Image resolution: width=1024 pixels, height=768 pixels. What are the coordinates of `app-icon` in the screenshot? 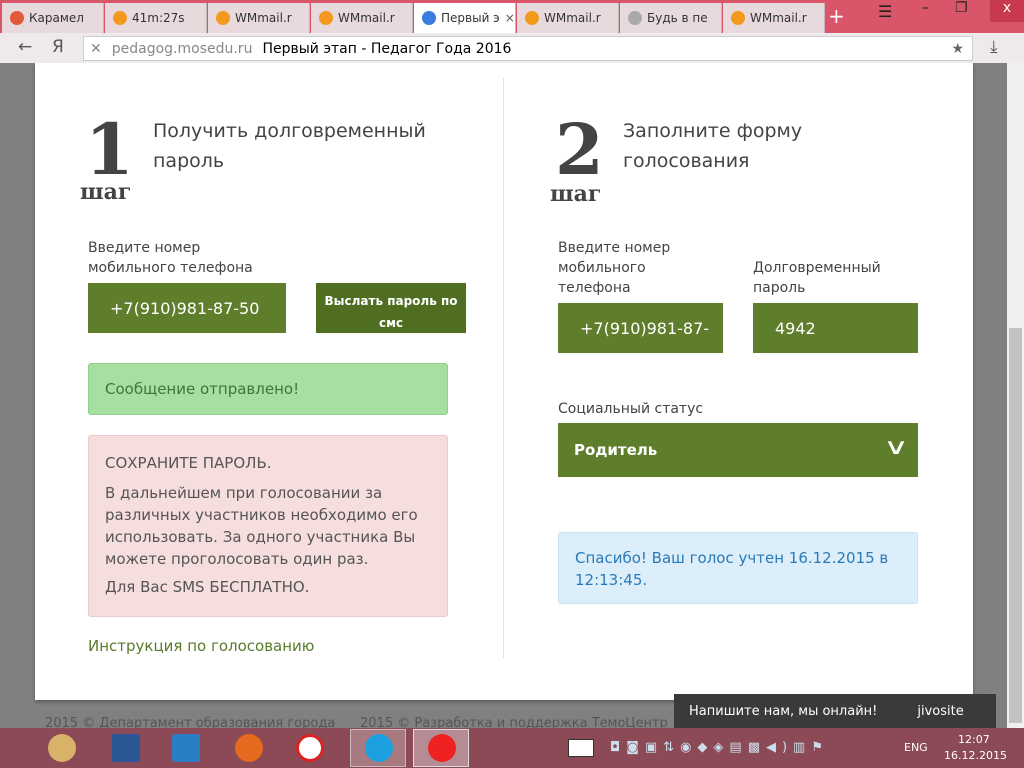 It's located at (186, 748).